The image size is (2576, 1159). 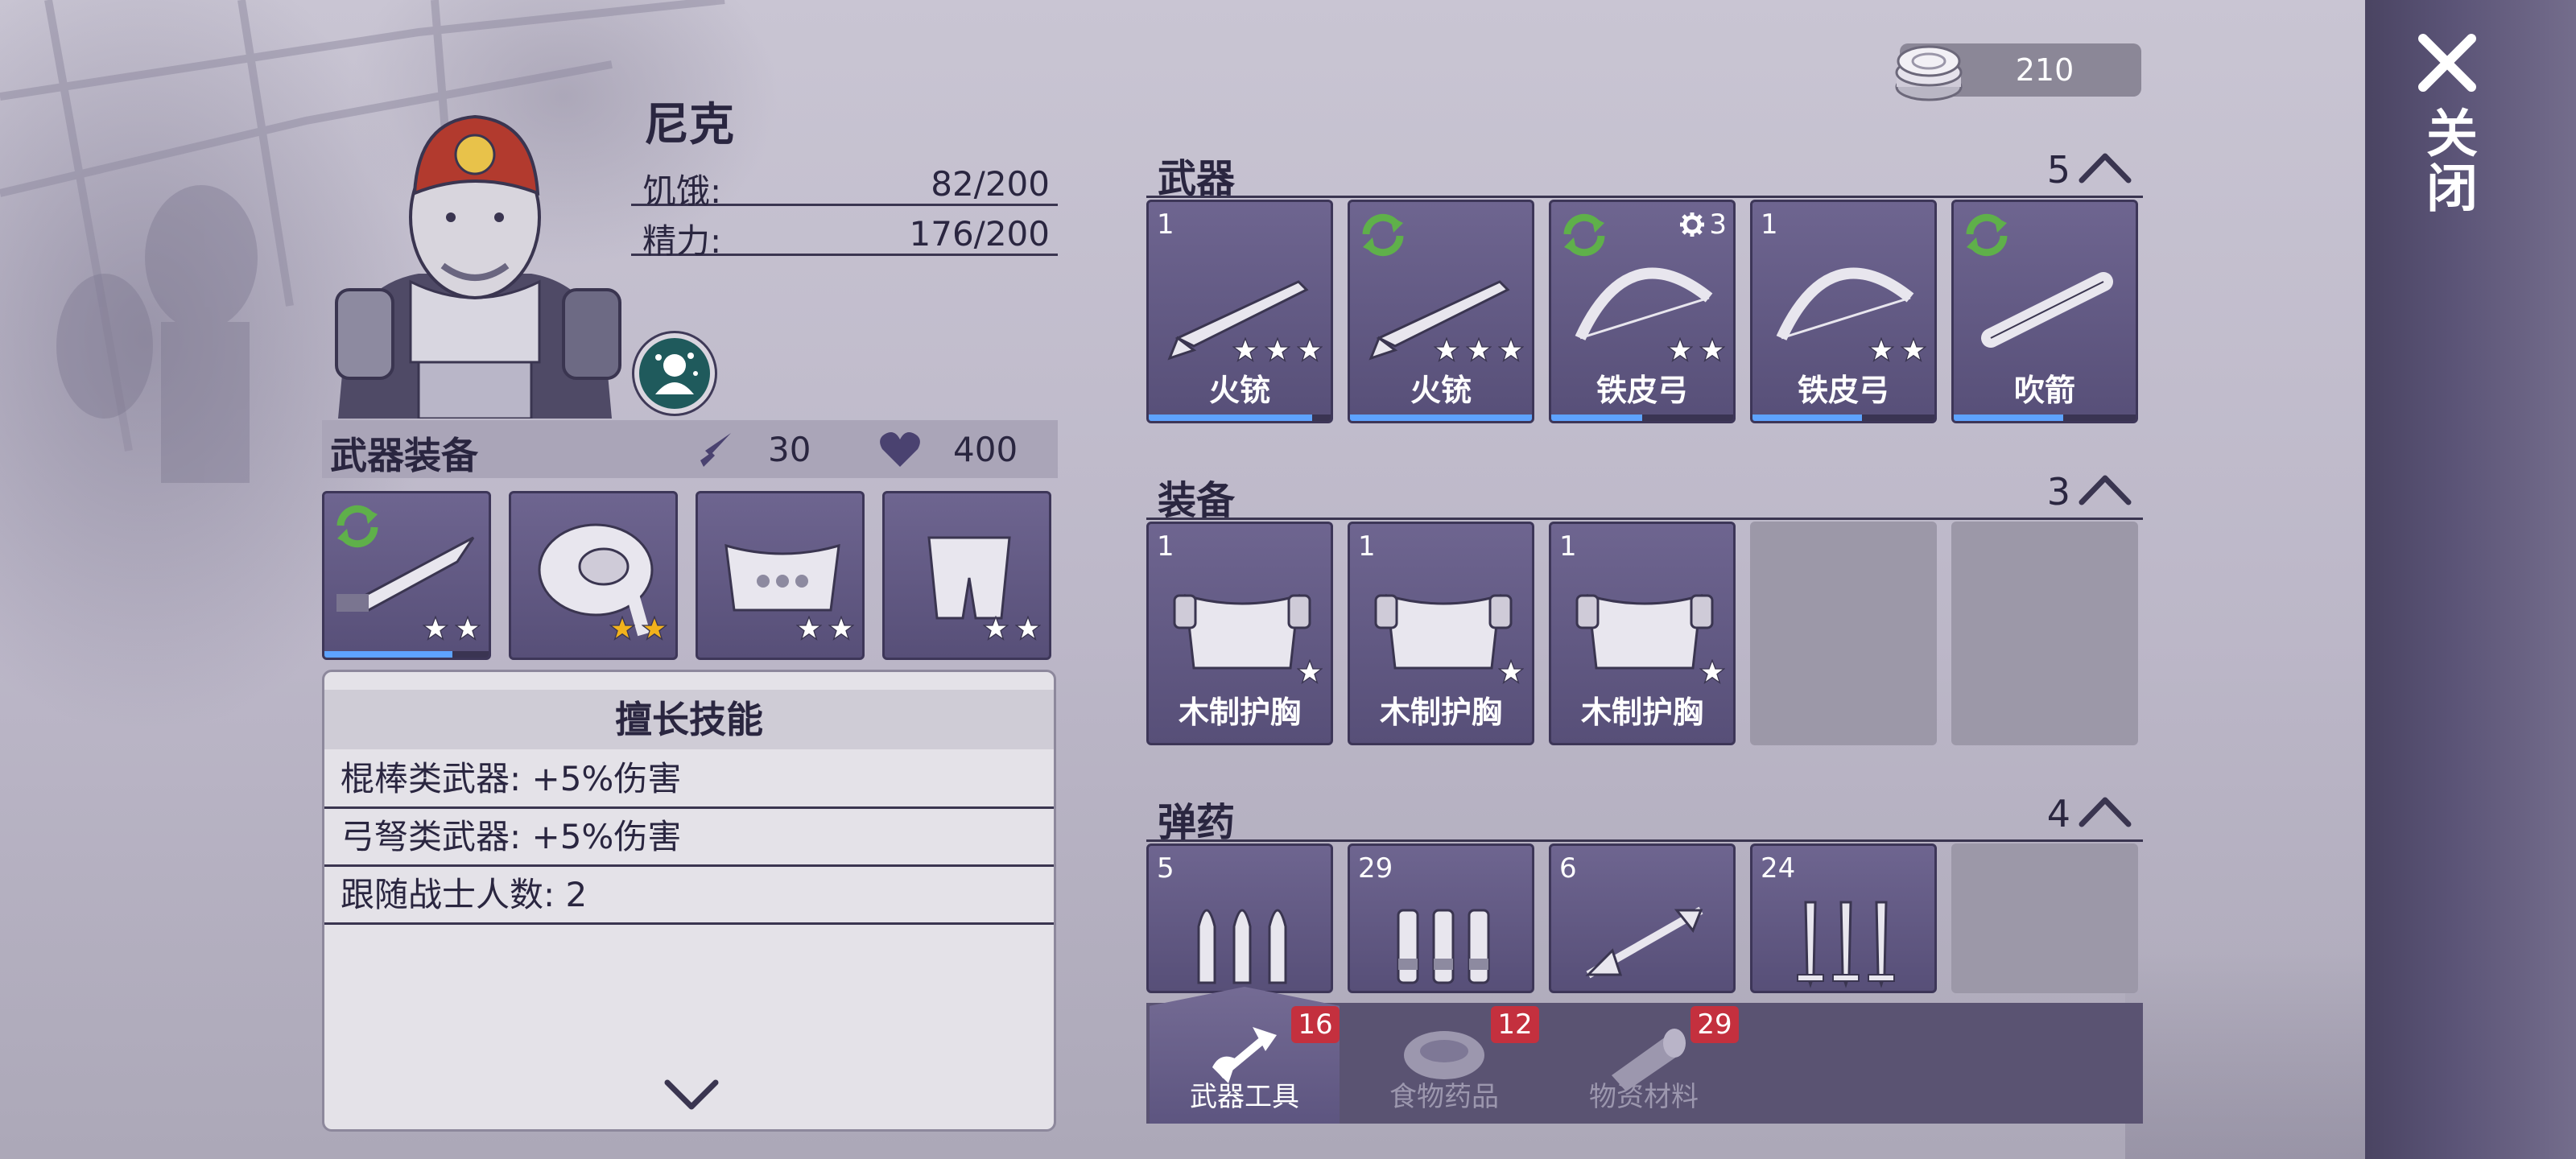 I want to click on section-title: 弹药, so click(x=1197, y=822).